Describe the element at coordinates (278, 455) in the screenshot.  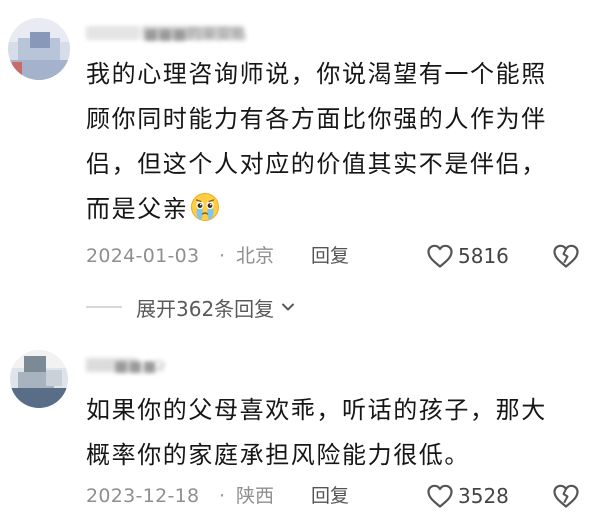
I see `comment-line: 概率你的家庭承担风险能力很低。` at that location.